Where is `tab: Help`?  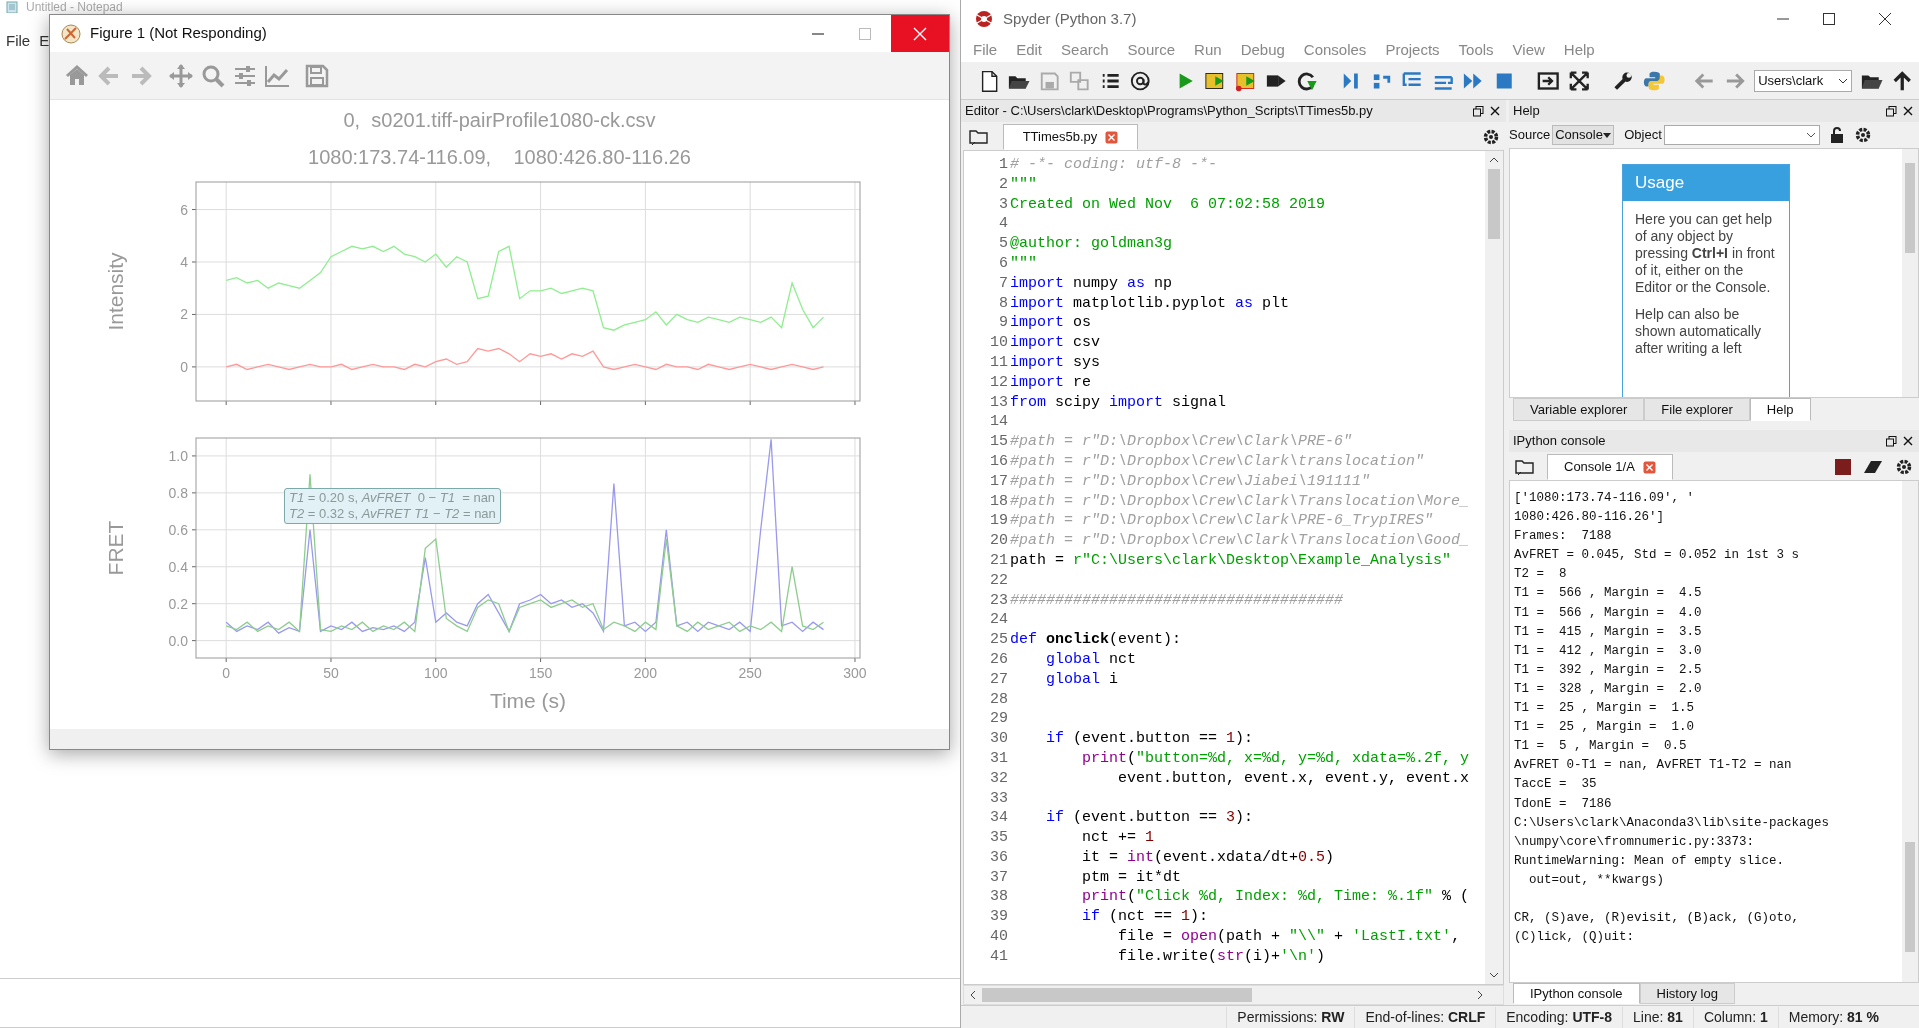 tab: Help is located at coordinates (1780, 409).